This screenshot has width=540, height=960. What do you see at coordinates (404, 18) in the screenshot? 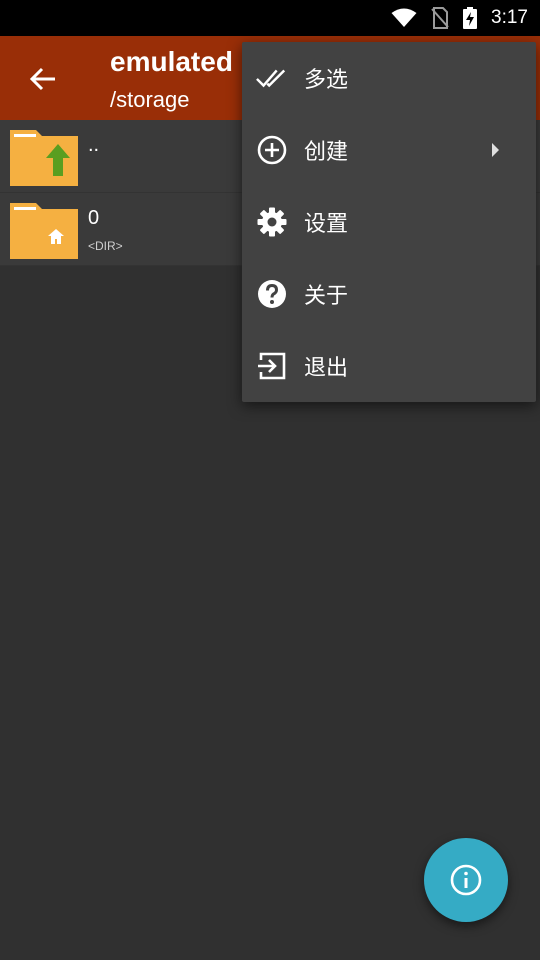
I see `wifi-icon` at bounding box center [404, 18].